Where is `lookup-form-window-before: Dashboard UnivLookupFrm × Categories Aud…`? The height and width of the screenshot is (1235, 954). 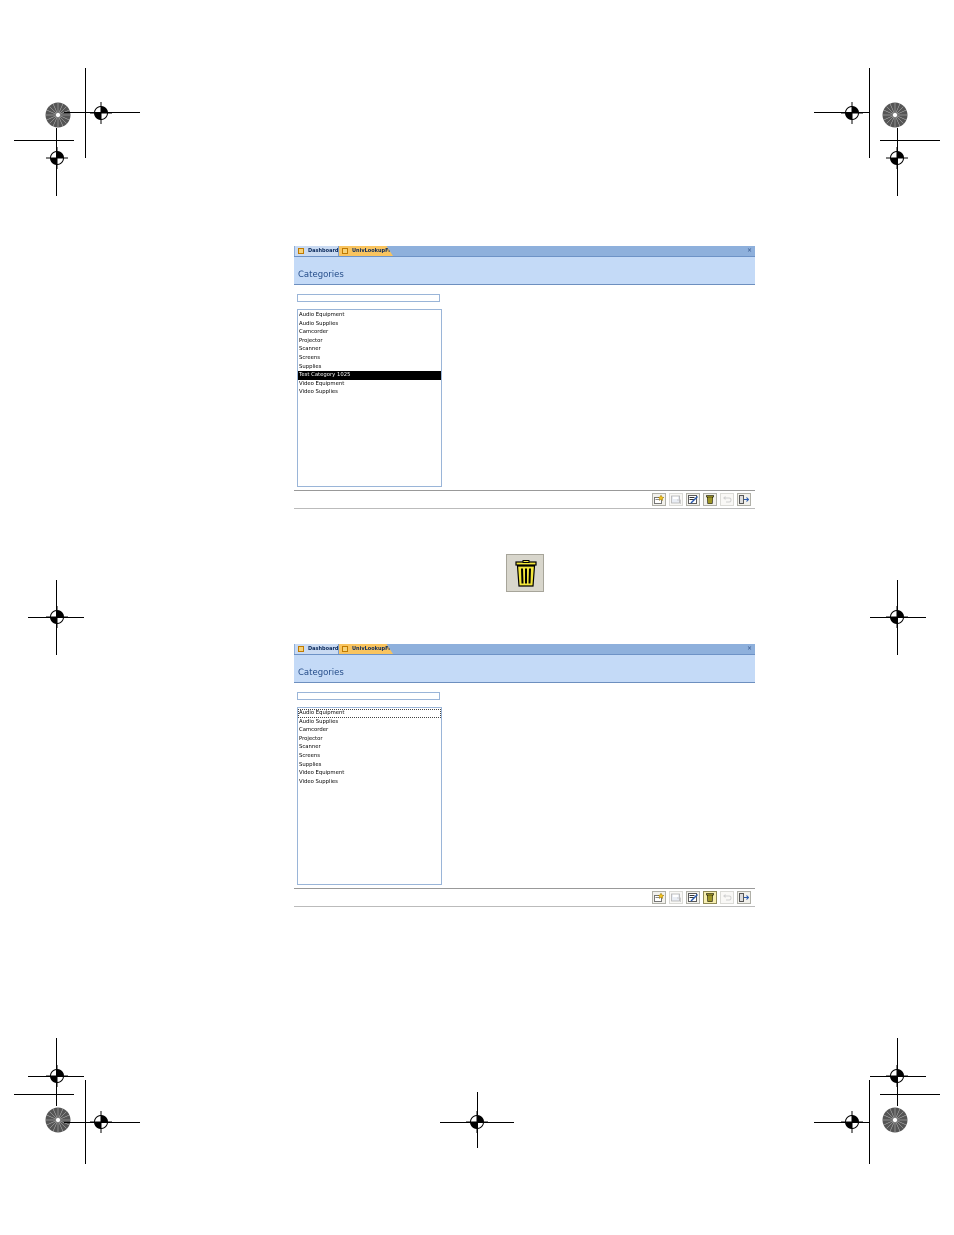 lookup-form-window-before: Dashboard UnivLookupFrm × Categories Aud… is located at coordinates (524, 377).